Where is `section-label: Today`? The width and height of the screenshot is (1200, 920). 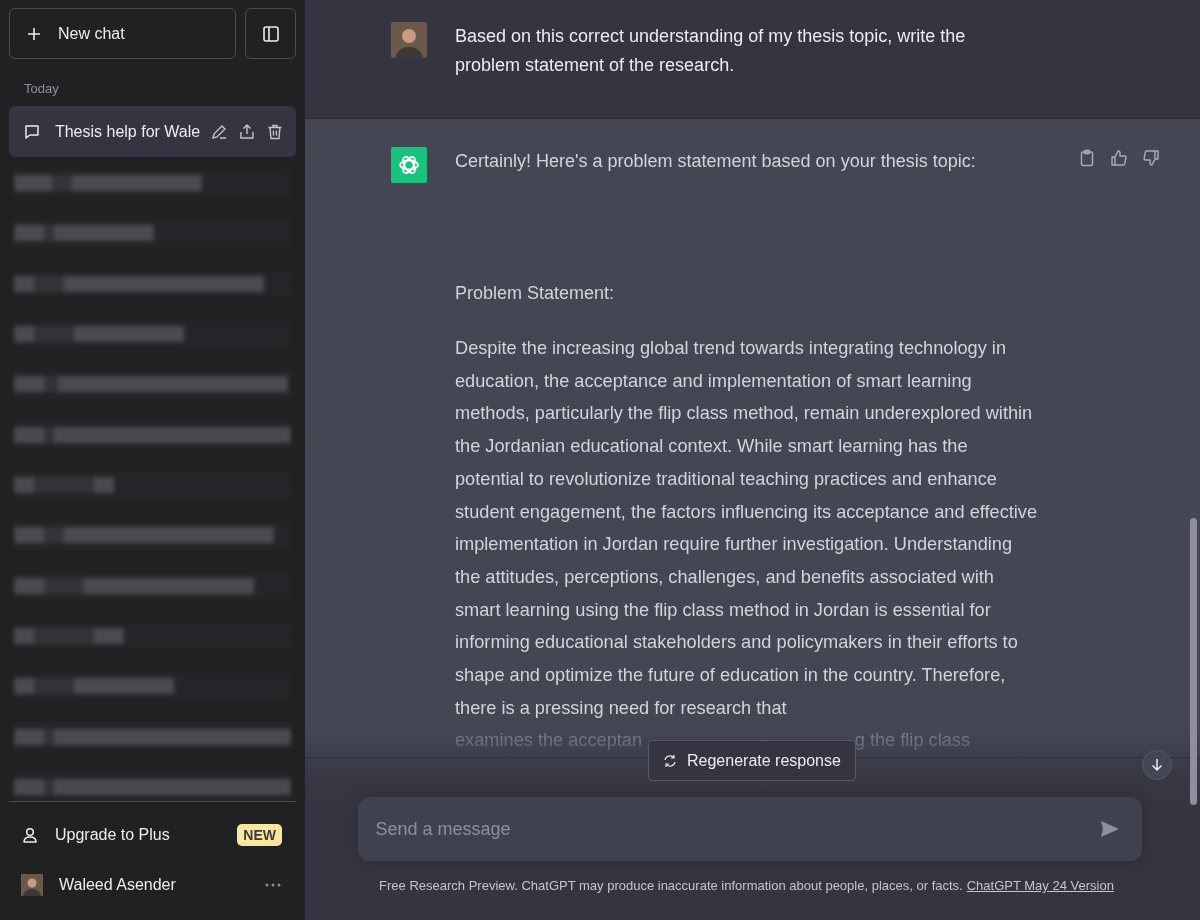
section-label: Today is located at coordinates (41, 89).